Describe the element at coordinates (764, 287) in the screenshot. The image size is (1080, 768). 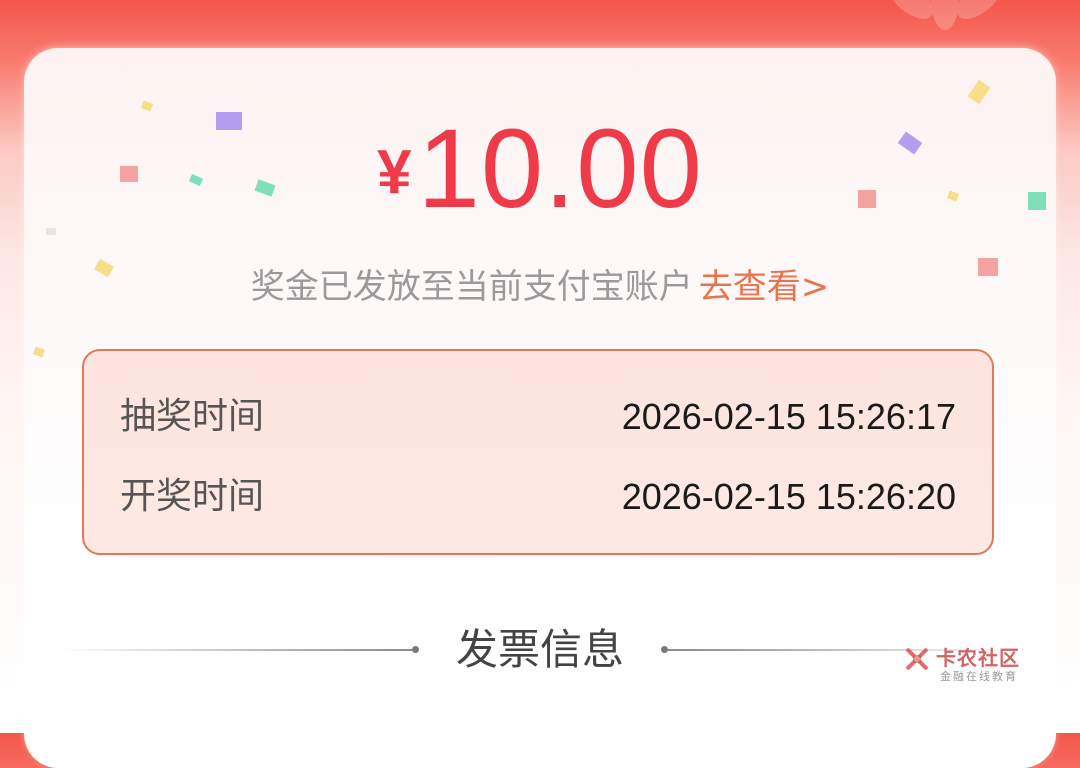
I see `view-link: 去查看>` at that location.